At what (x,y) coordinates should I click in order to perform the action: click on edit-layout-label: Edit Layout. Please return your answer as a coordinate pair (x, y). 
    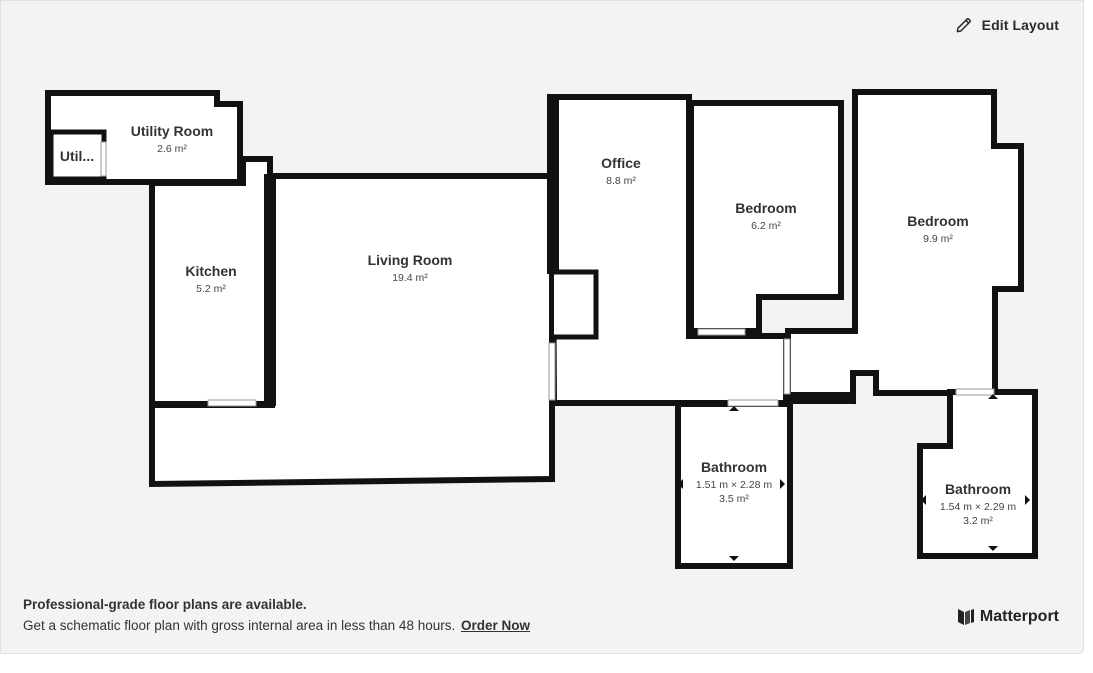
    Looking at the image, I should click on (1020, 25).